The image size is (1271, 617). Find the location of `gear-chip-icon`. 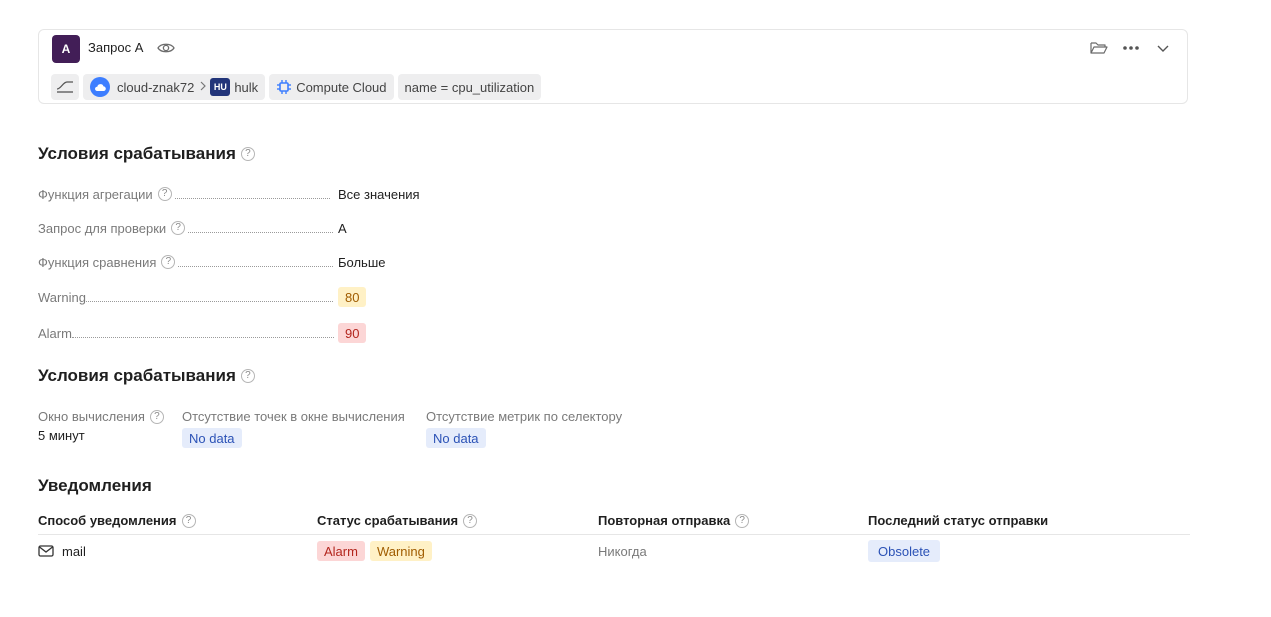

gear-chip-icon is located at coordinates (284, 87).